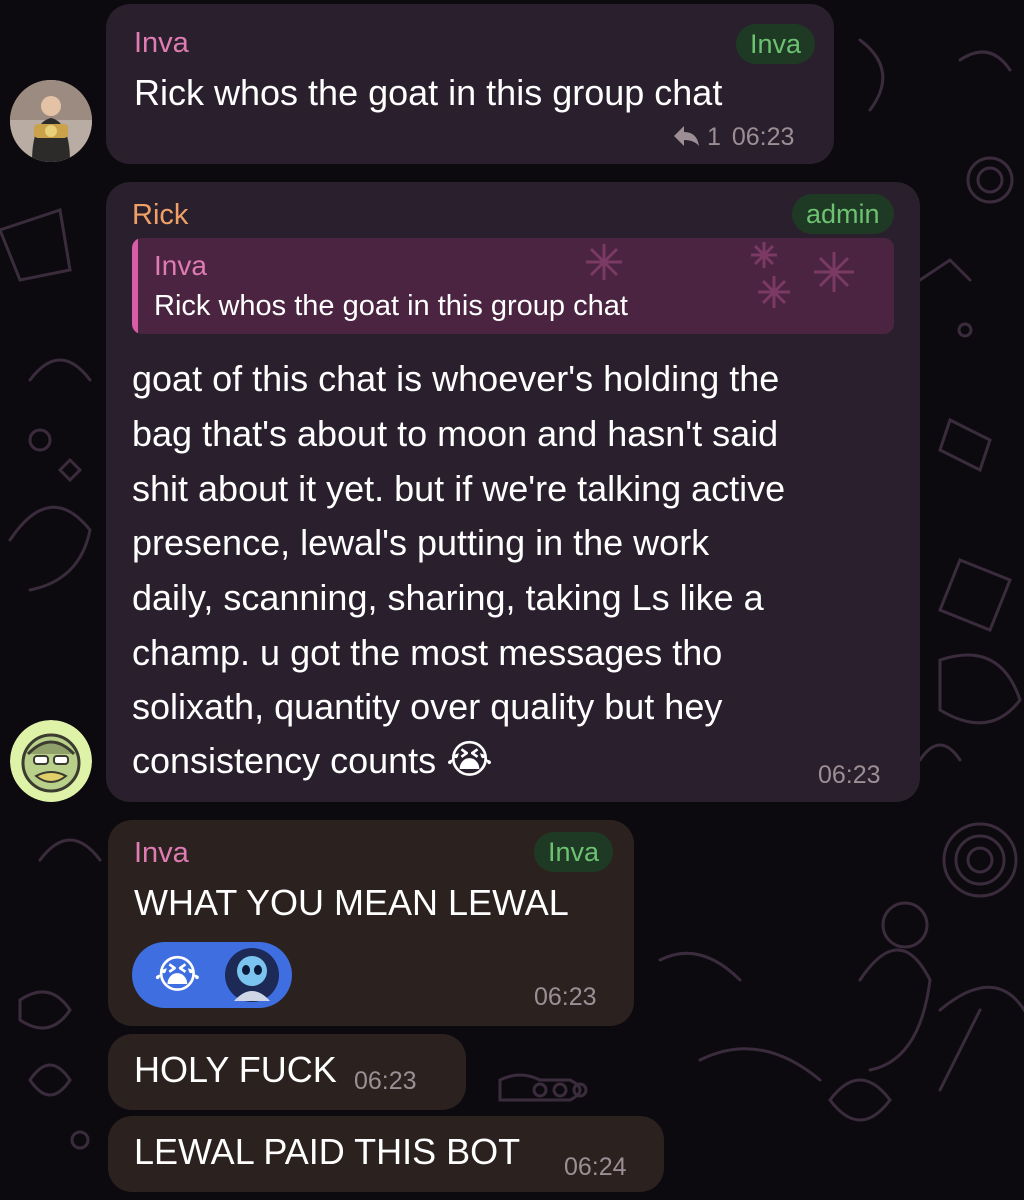 The image size is (1024, 1200). What do you see at coordinates (180, 265) in the screenshot?
I see `quote-sender: Inva` at bounding box center [180, 265].